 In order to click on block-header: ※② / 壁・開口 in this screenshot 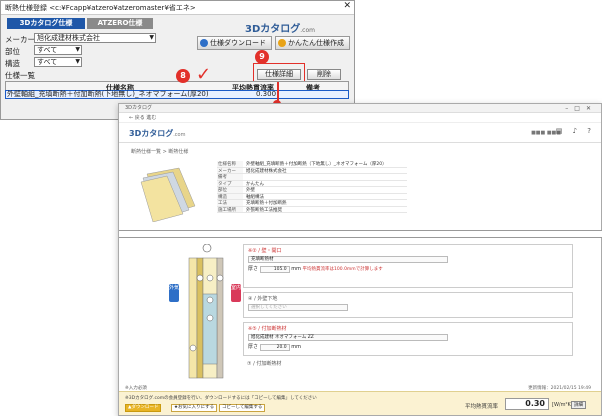, I will do `click(265, 251)`.